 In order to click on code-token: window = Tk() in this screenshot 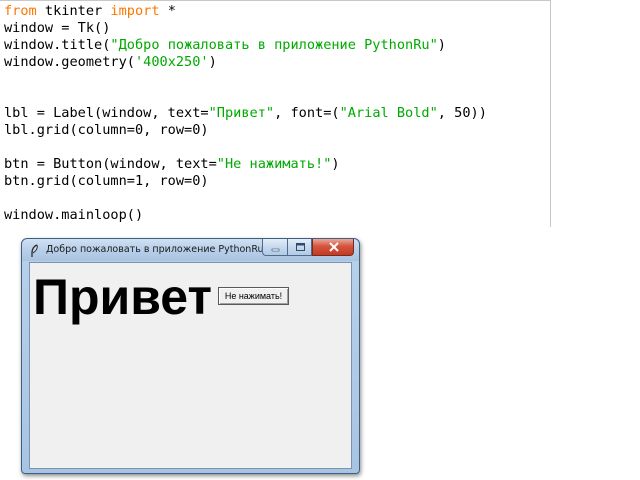, I will do `click(57, 28)`.